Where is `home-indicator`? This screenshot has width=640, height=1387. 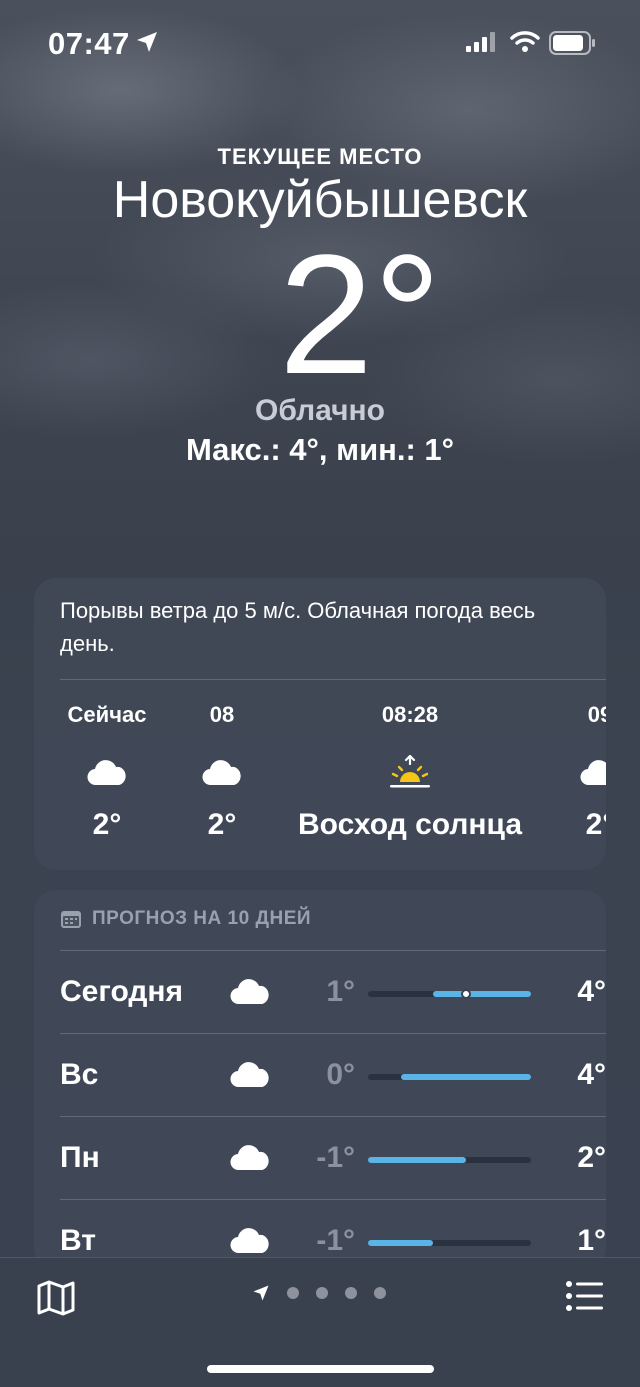
home-indicator is located at coordinates (320, 1369).